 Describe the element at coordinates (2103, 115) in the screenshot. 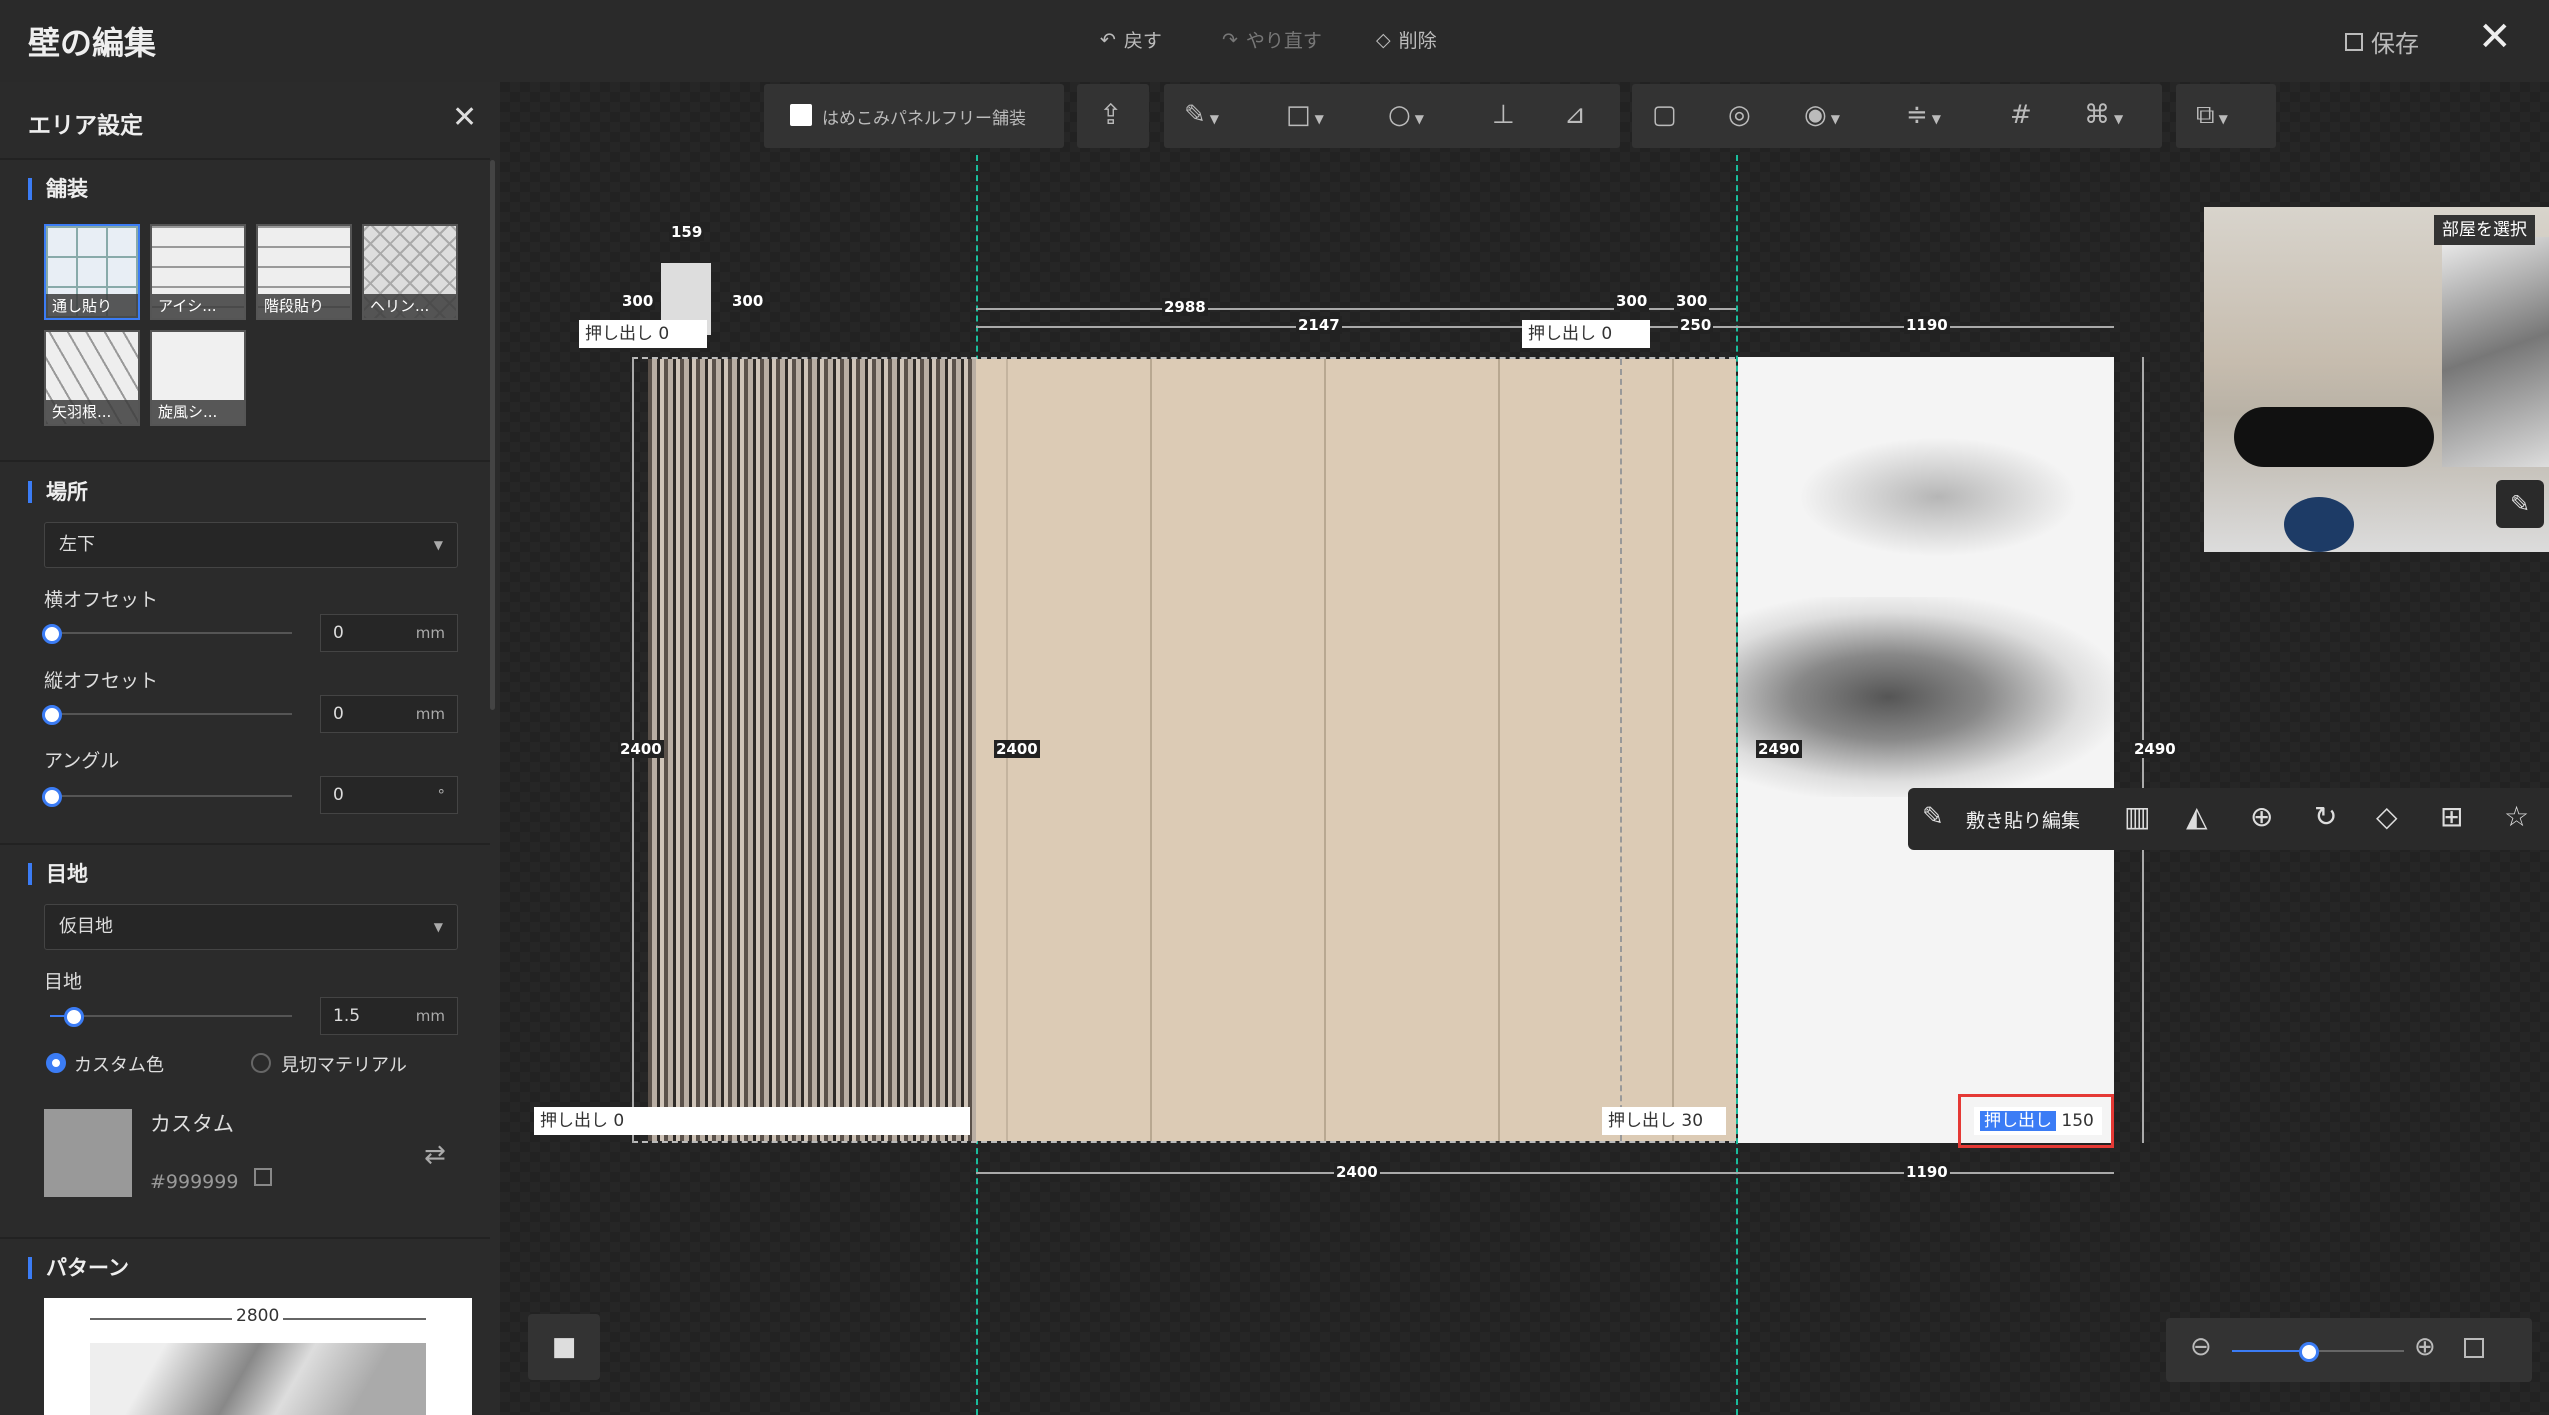

I see `brush-icon: ⌘ ▼` at that location.